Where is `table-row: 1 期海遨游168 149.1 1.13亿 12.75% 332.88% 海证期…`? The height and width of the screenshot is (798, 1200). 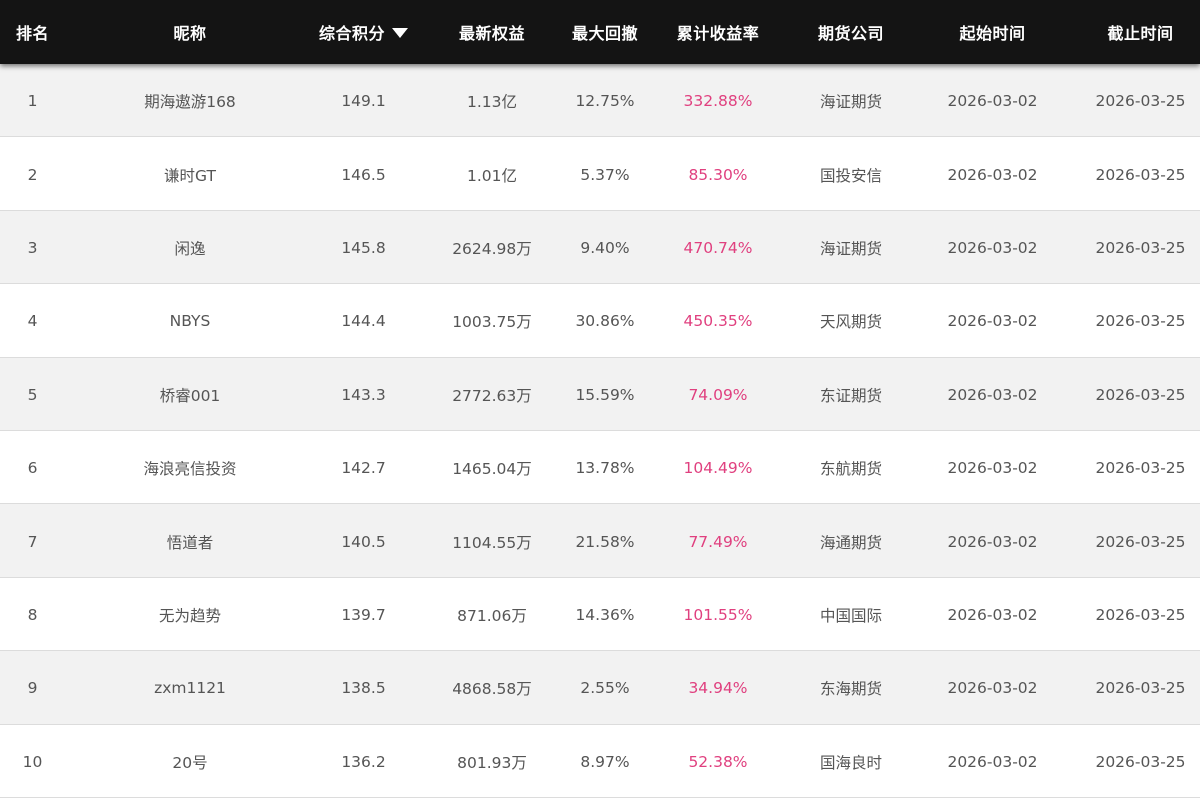
table-row: 1 期海遨游168 149.1 1.13亿 12.75% 332.88% 海证期… is located at coordinates (600, 101).